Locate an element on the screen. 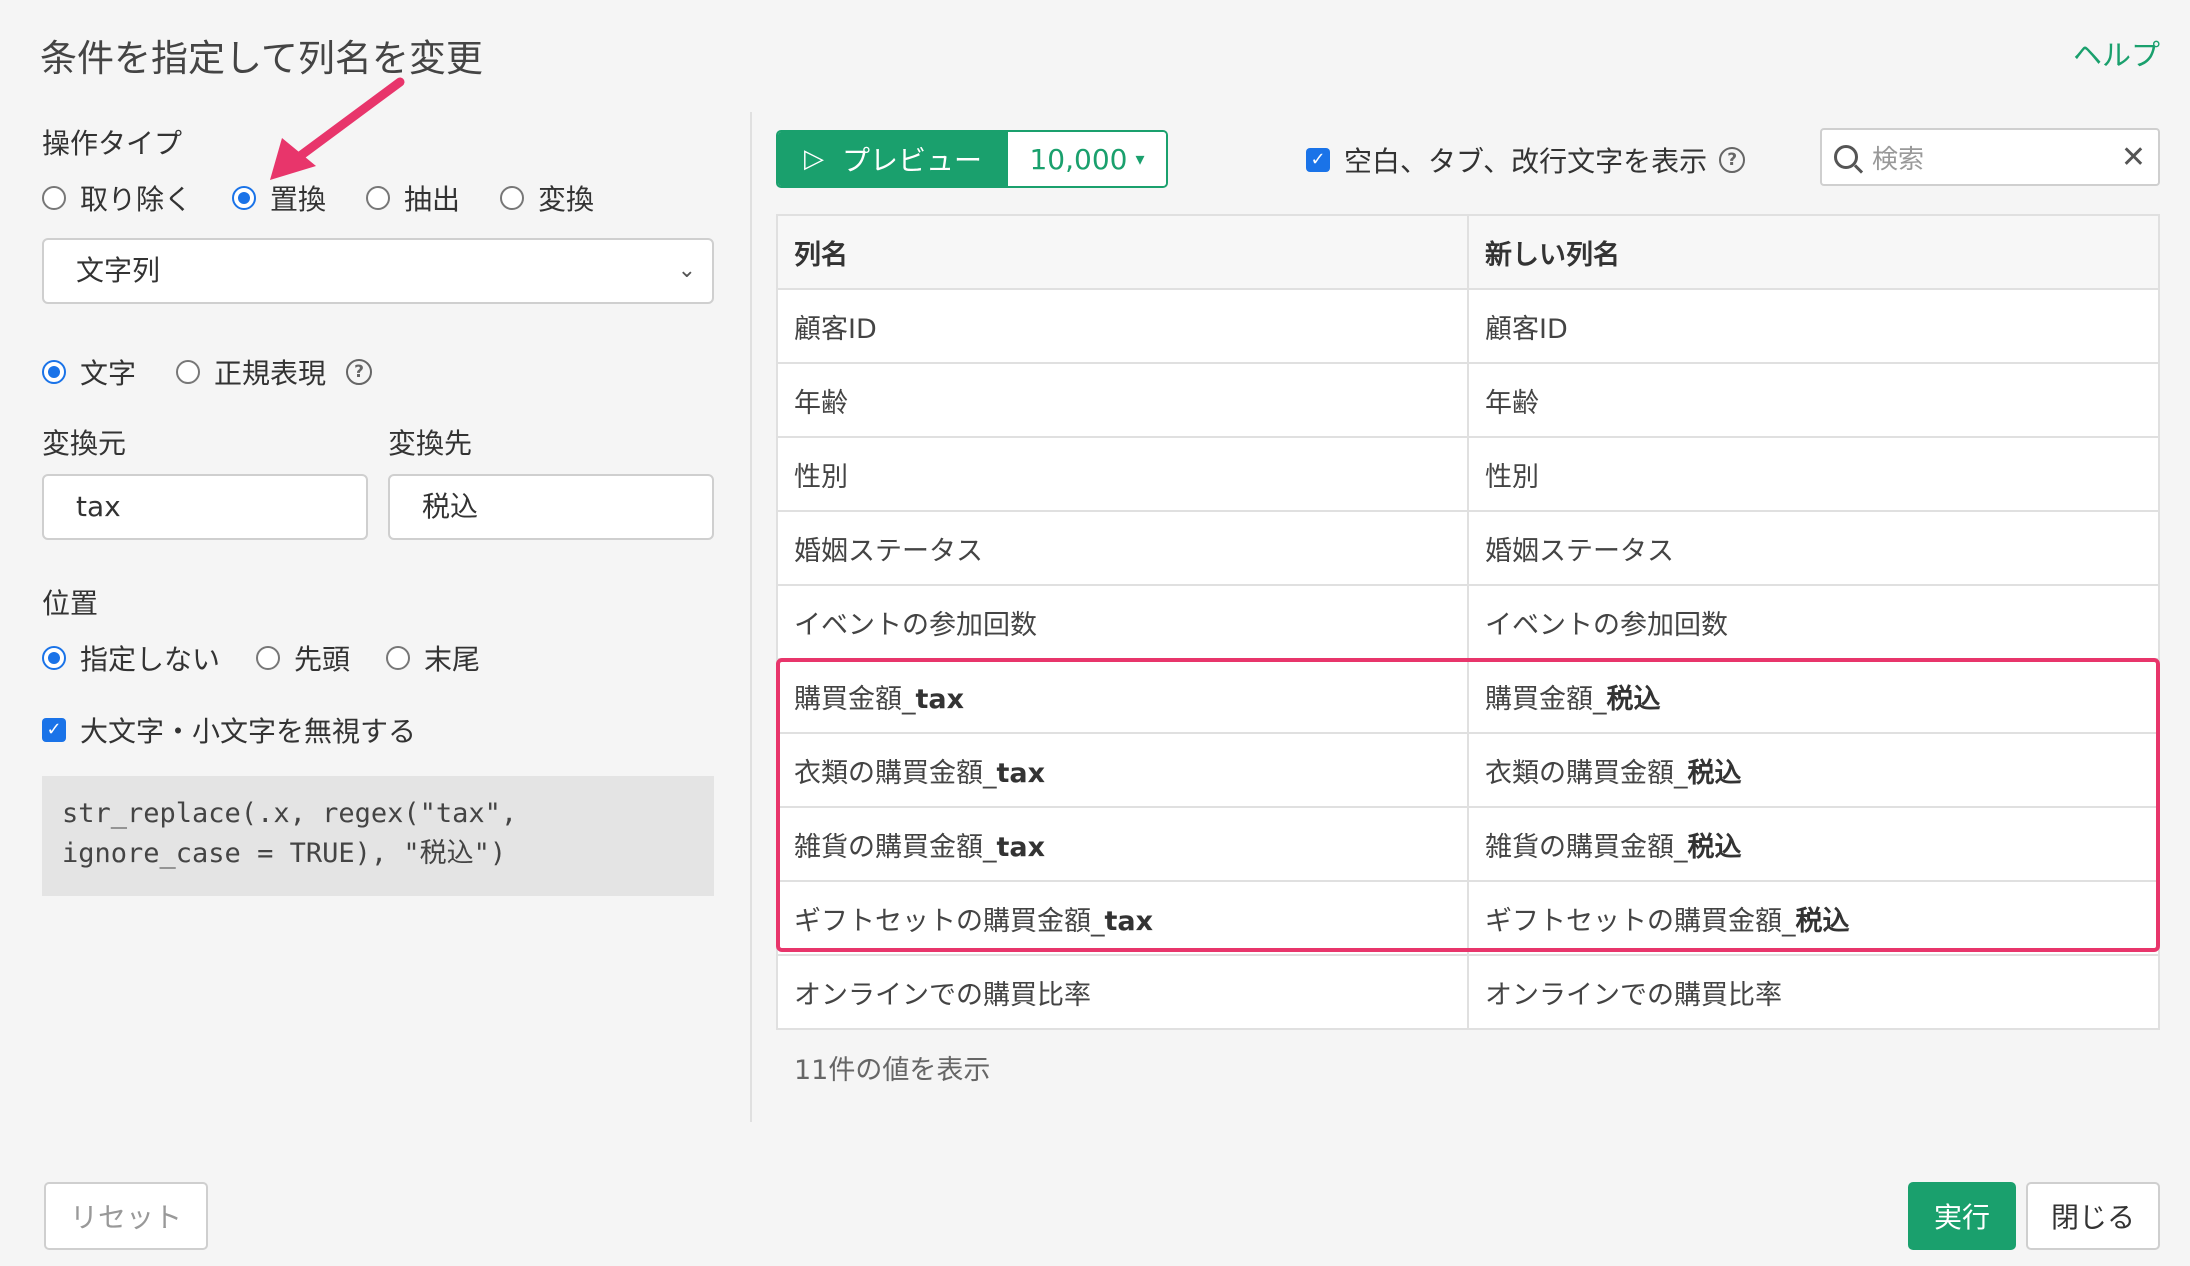 The image size is (2190, 1266). table-row: ギフトセットの購買金額_tax ギフトセットの購買金額_税込 is located at coordinates (1468, 918).